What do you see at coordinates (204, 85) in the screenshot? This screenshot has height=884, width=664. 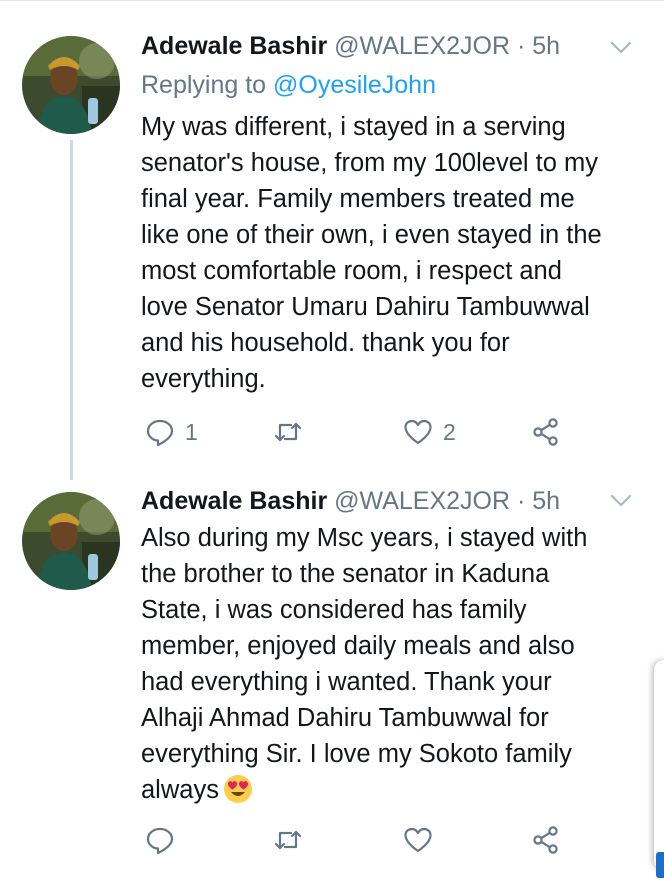 I see `replying-to-label: Replying to` at bounding box center [204, 85].